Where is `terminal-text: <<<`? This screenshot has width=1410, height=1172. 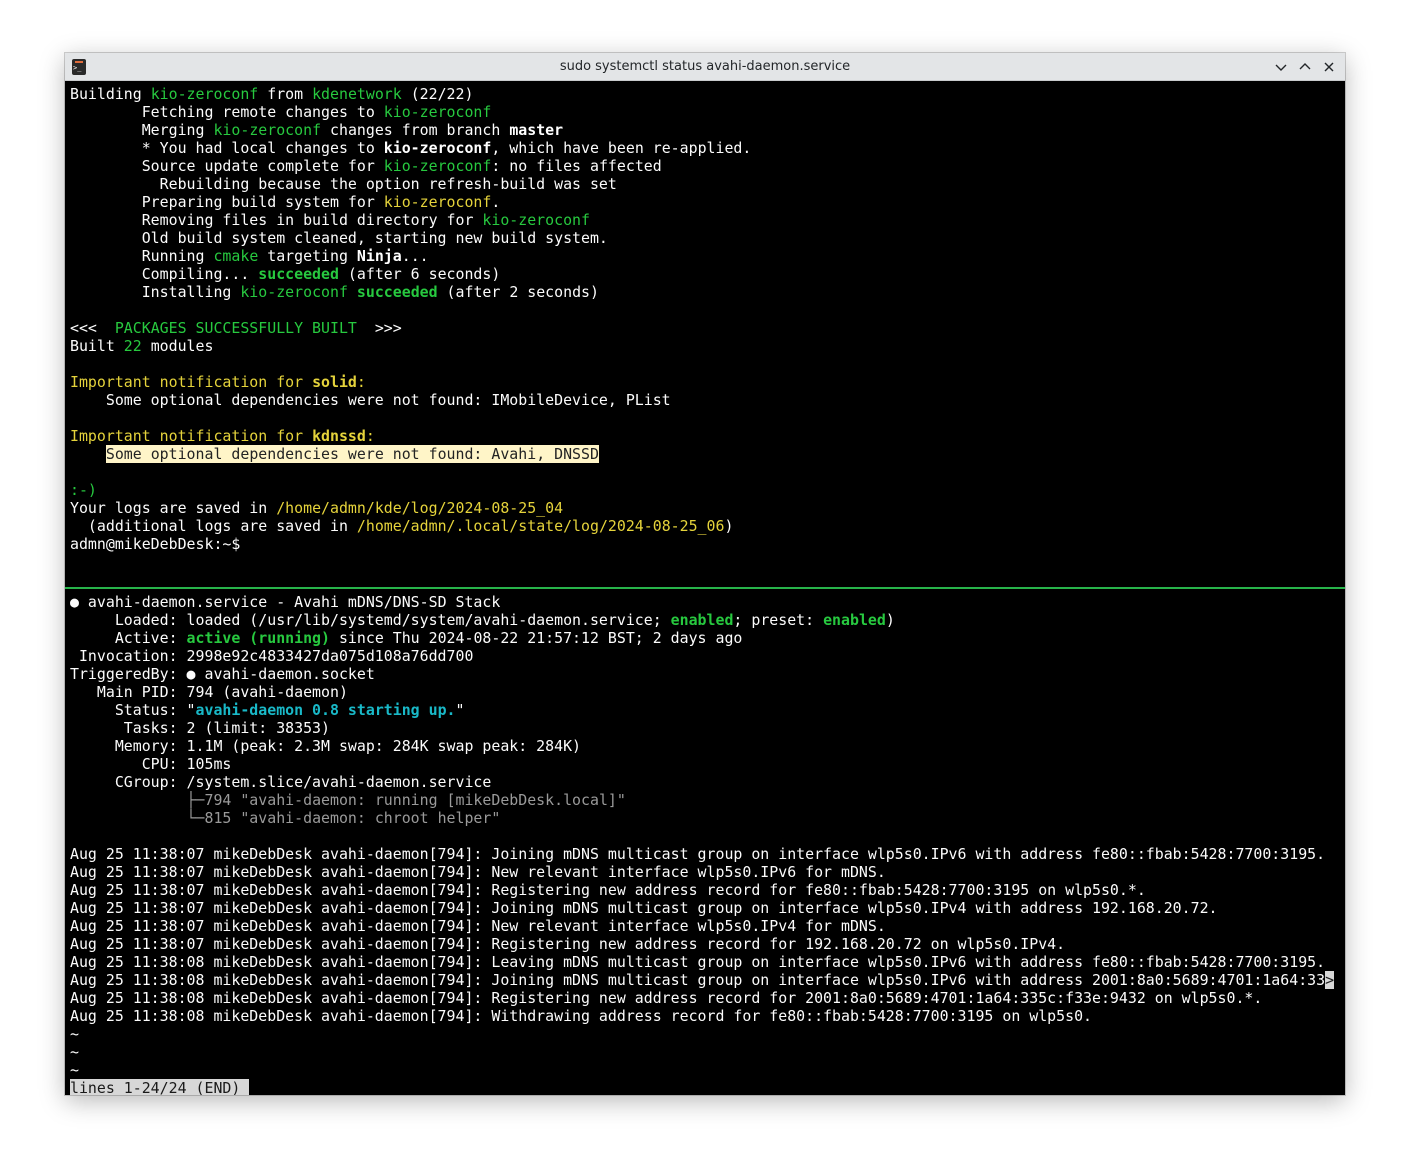 terminal-text: <<< is located at coordinates (92, 328).